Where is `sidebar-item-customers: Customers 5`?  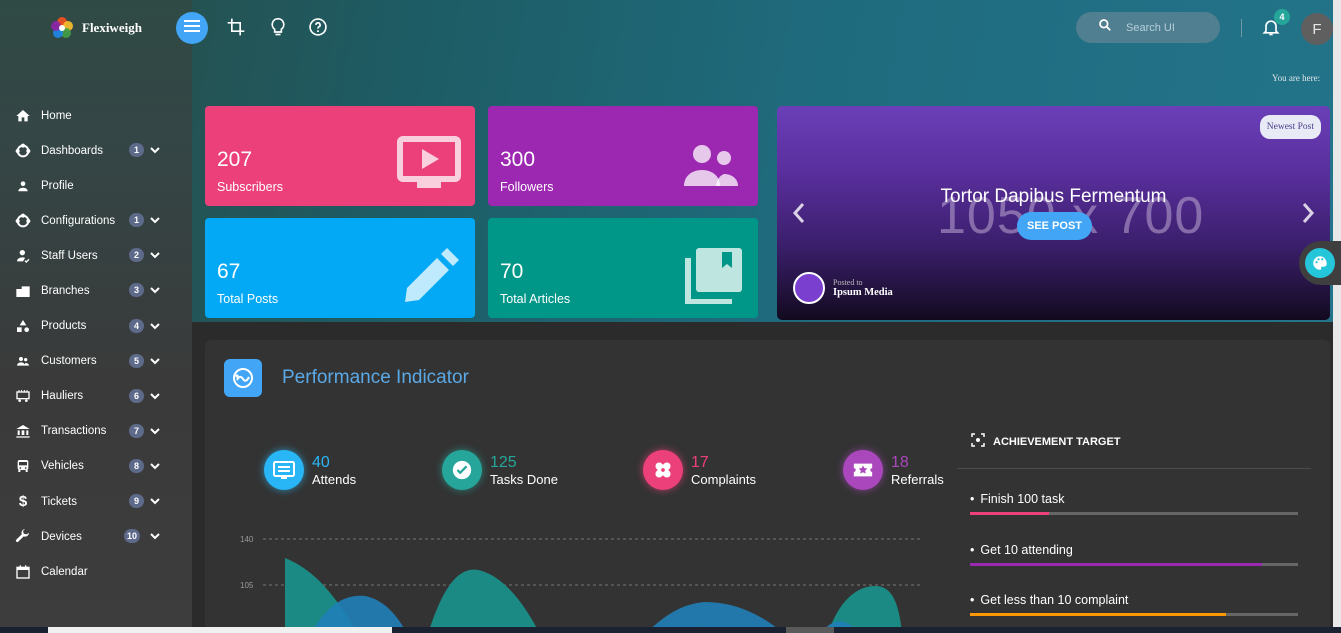 sidebar-item-customers: Customers 5 is located at coordinates (96, 361).